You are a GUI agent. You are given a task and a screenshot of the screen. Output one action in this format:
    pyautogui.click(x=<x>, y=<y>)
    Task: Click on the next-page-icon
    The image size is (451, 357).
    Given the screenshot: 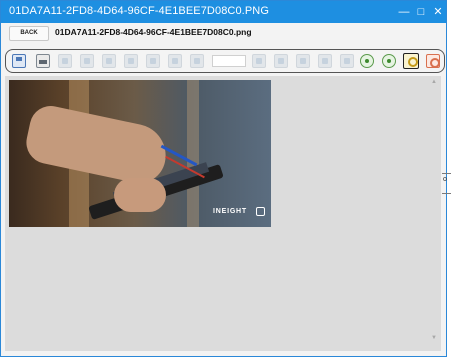 What is the action you would take?
    pyautogui.click(x=259, y=61)
    